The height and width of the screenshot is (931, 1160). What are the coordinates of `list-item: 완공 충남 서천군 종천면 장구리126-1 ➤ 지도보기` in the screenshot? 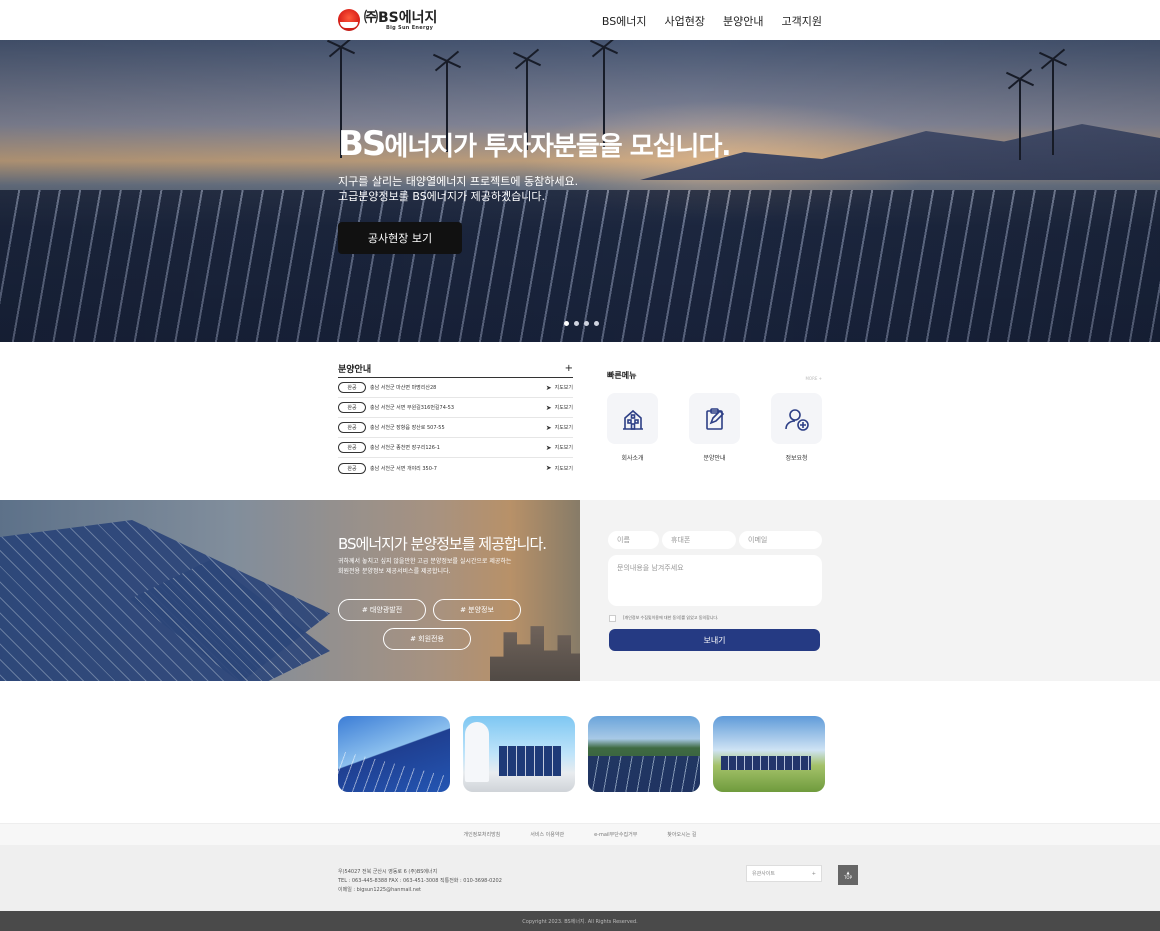 It's located at (455, 448).